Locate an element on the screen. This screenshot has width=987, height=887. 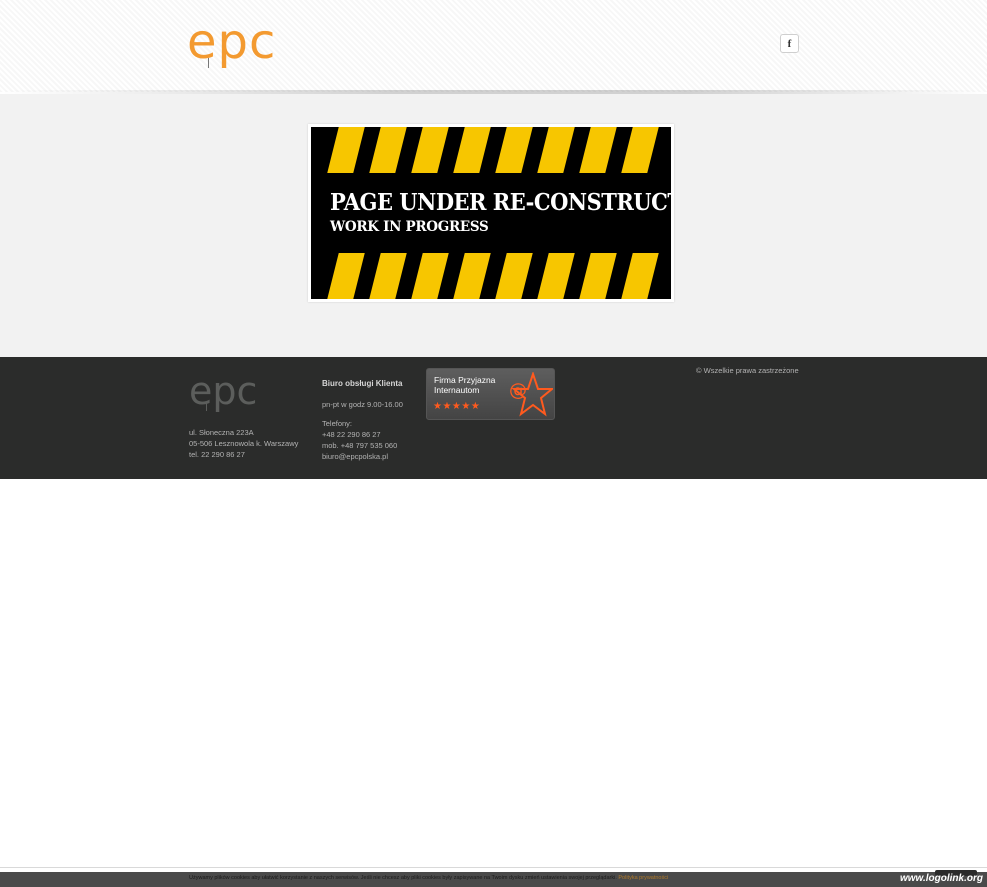
facebook-button: f is located at coordinates (789, 43).